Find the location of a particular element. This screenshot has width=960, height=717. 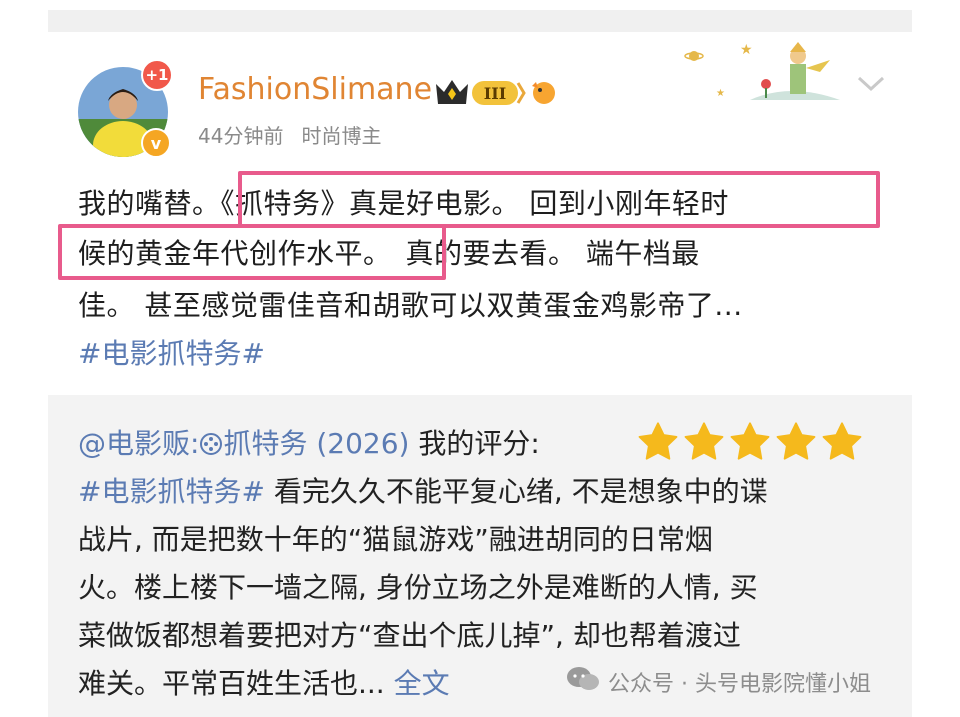

wechat-icon is located at coordinates (583, 682).